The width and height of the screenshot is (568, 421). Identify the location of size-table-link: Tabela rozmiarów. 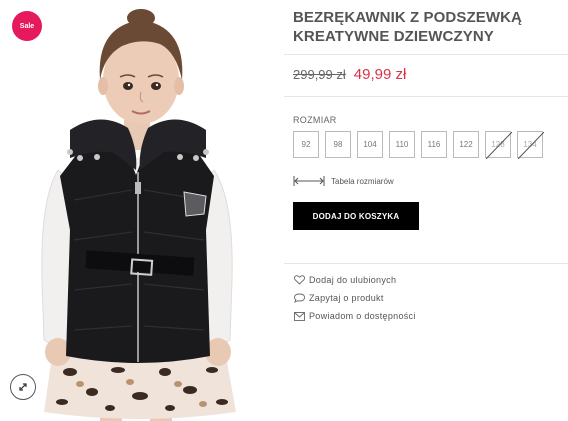
(343, 181).